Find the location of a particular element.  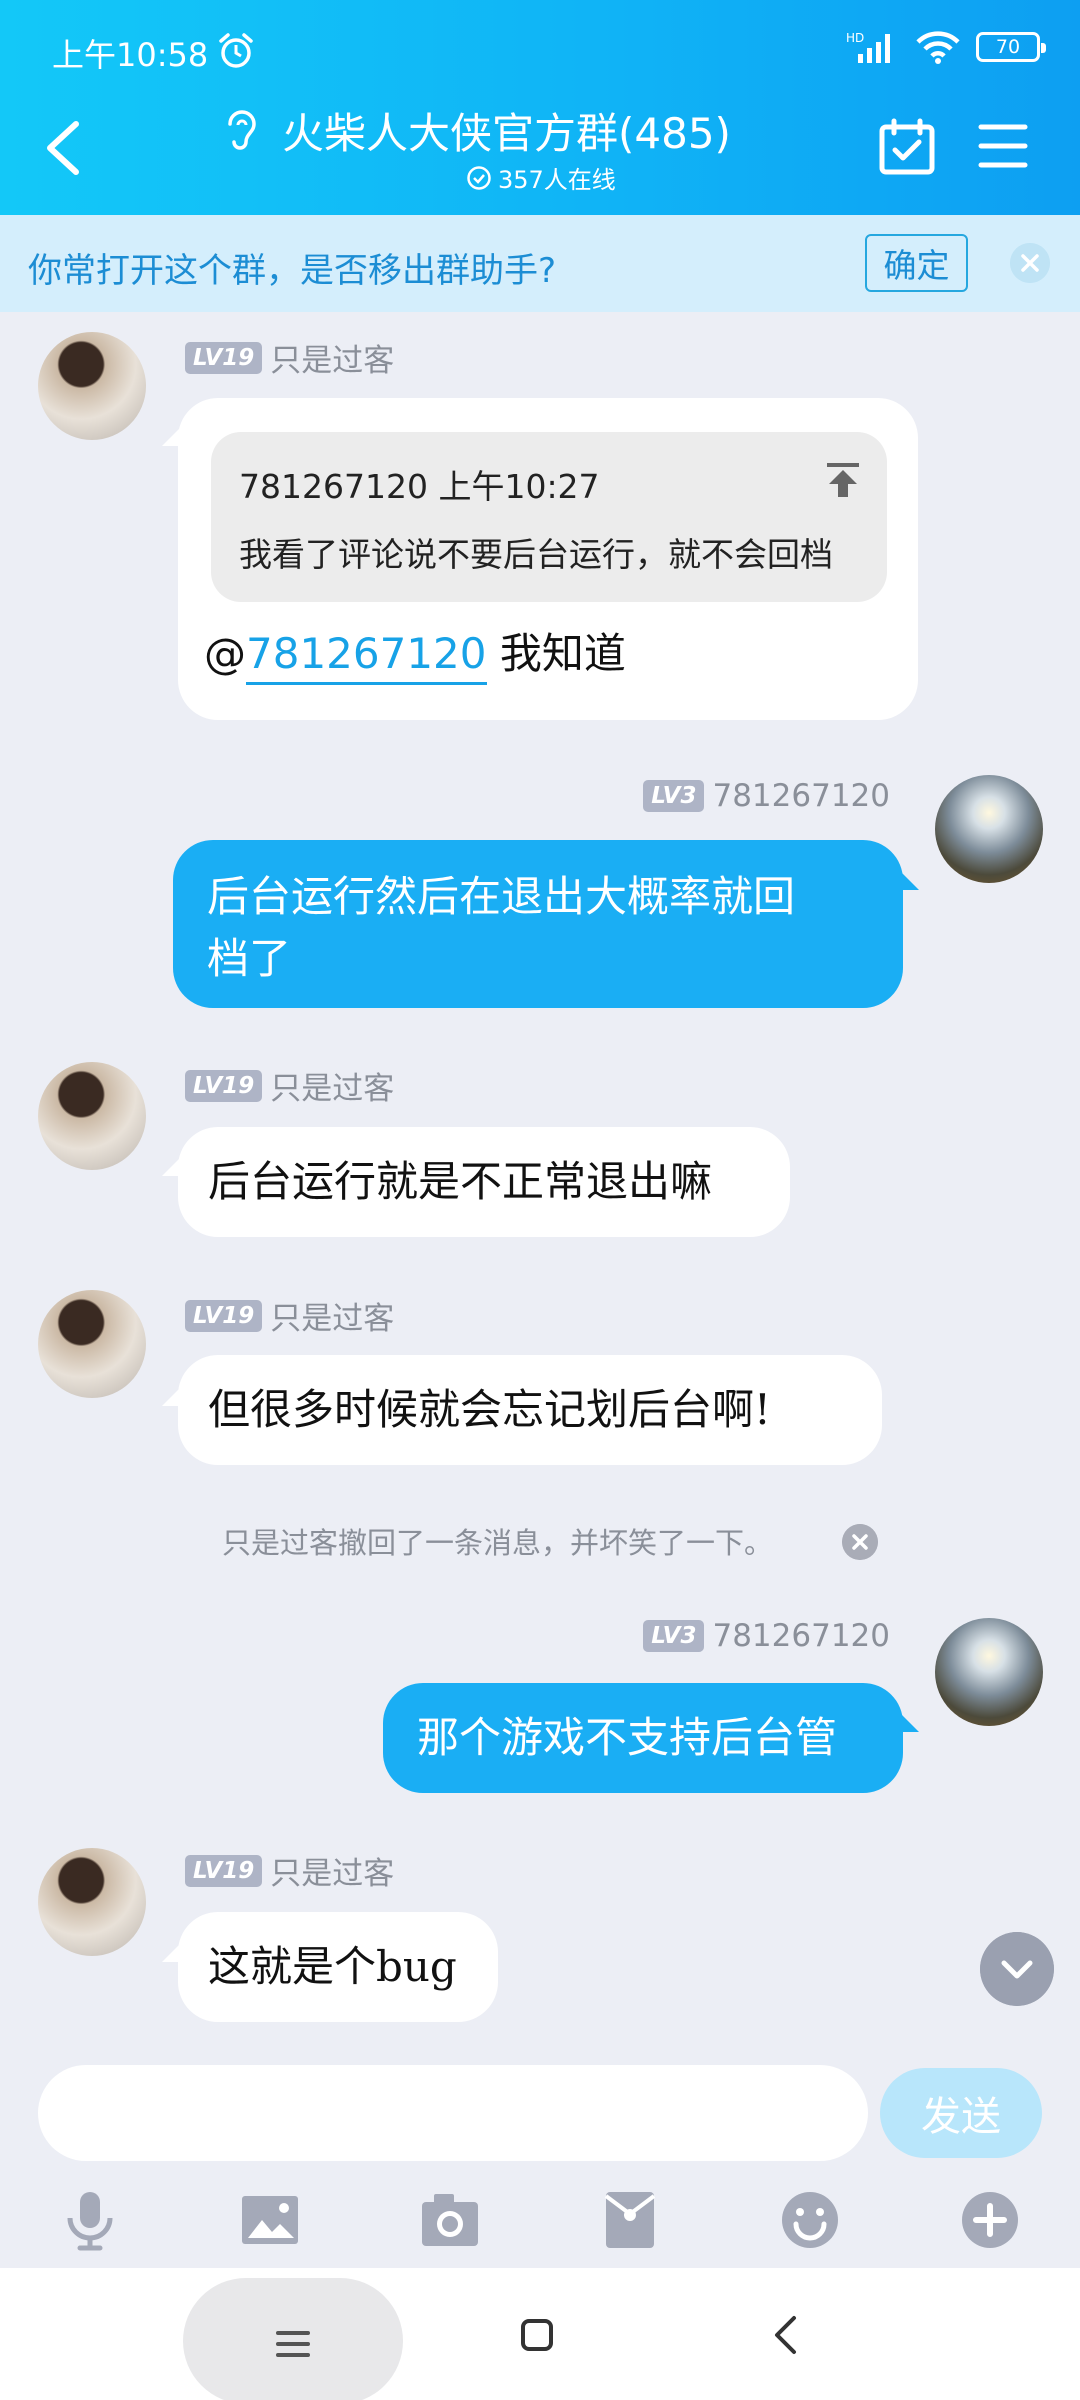

mention-line: @781267120 我知道 is located at coordinates (415, 652).